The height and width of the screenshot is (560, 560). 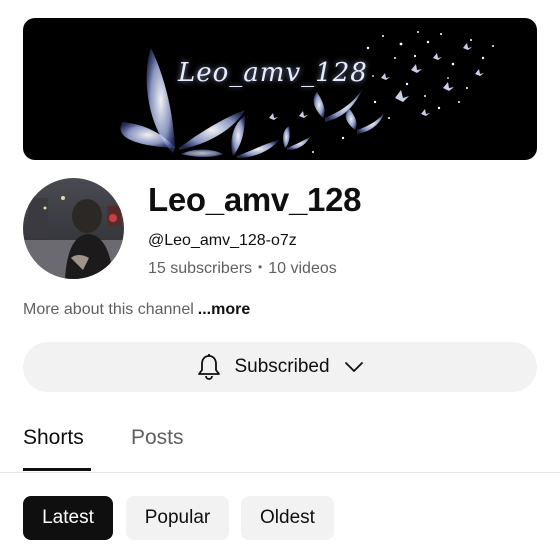 I want to click on tab-posts: Posts, so click(x=157, y=438).